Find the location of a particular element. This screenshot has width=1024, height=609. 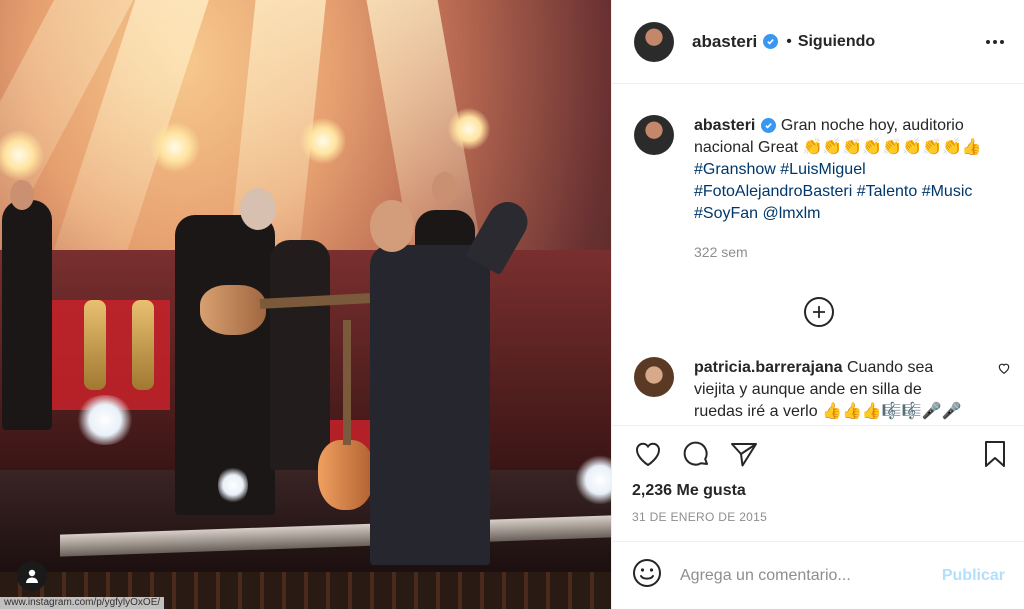

load-more-icon is located at coordinates (818, 312).